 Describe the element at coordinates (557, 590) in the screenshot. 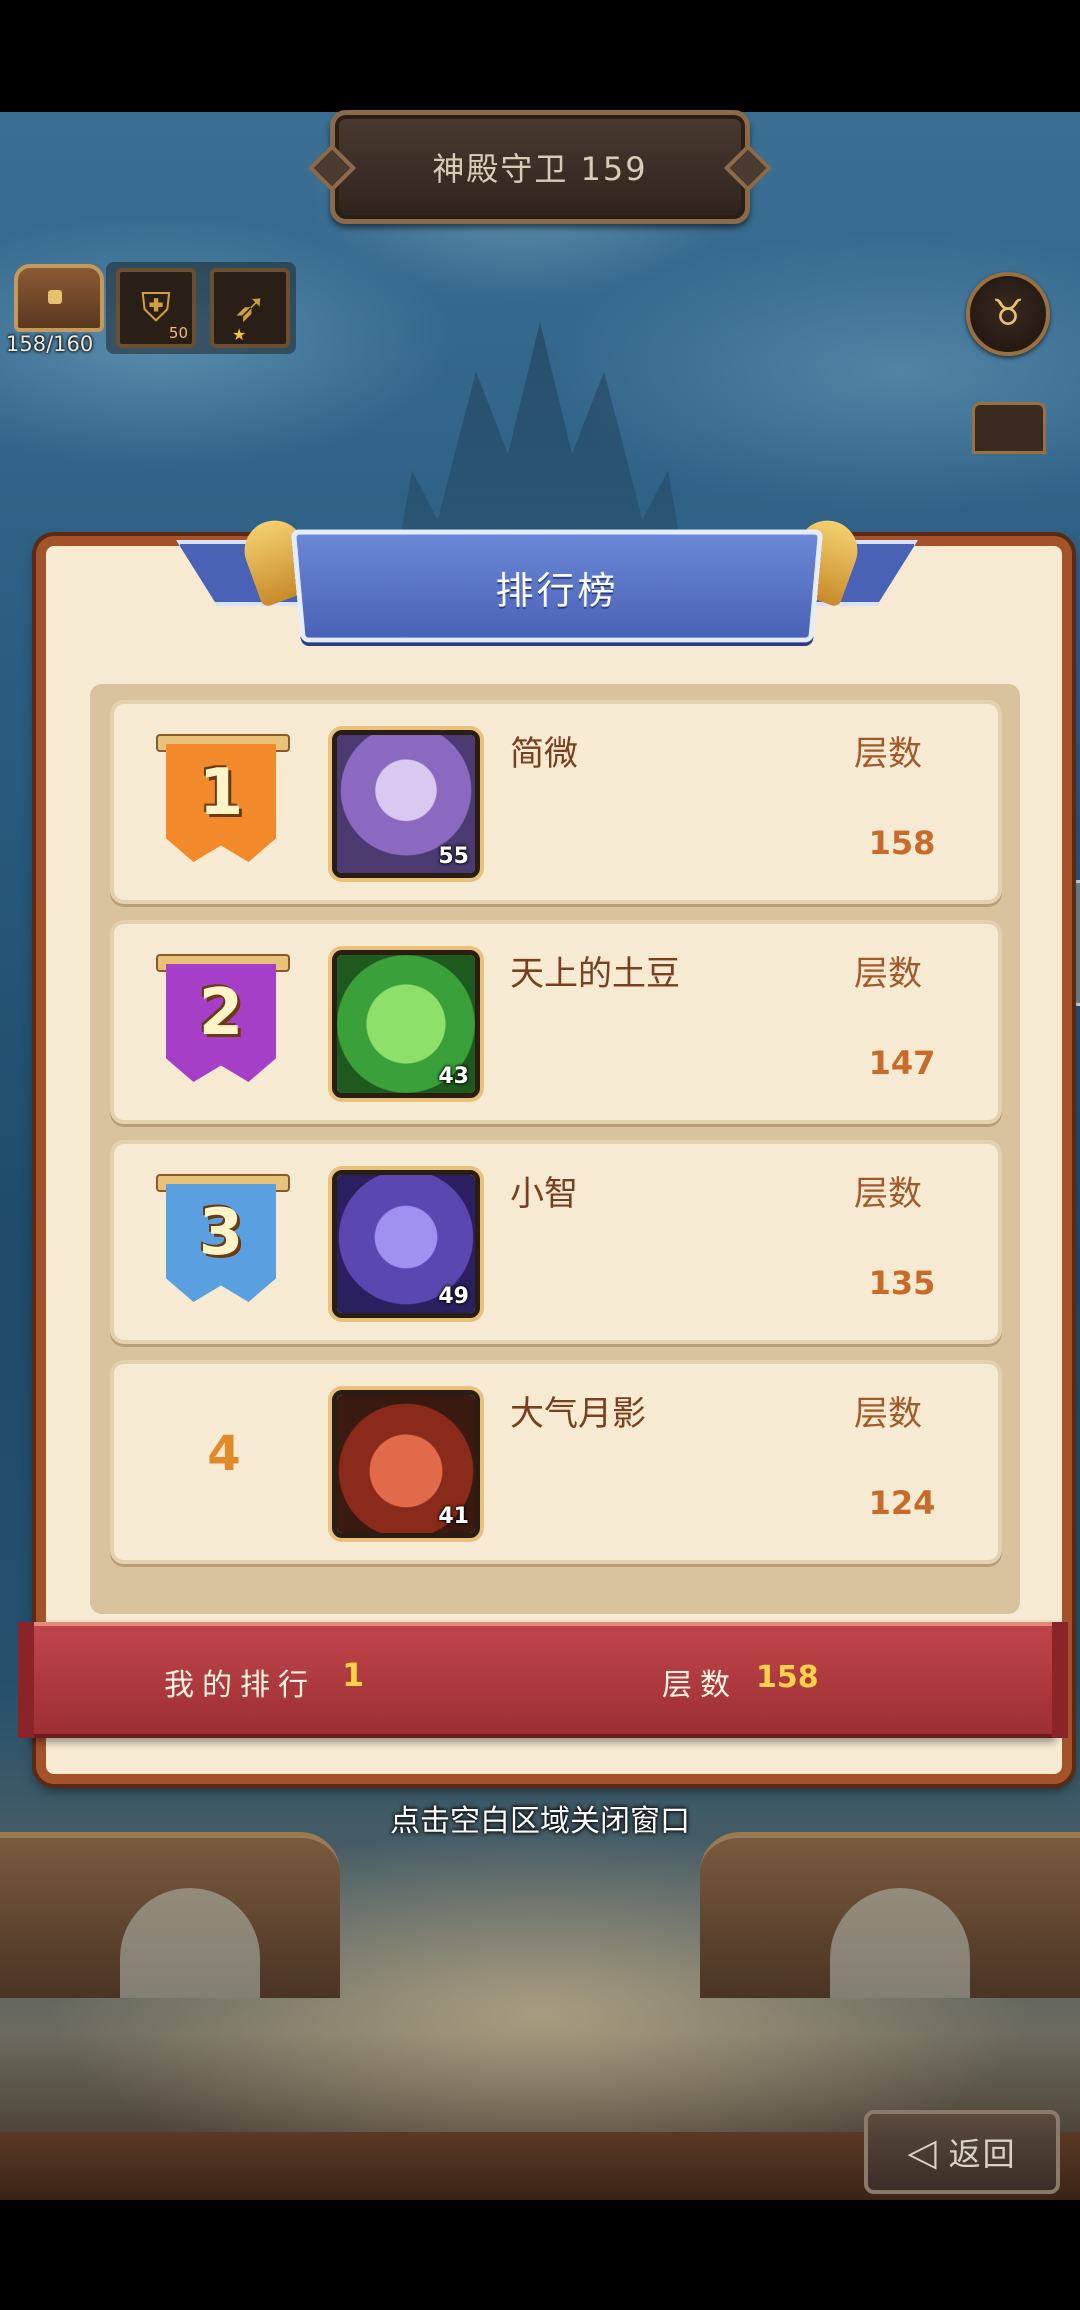

I see `leaderboard-title: 排行榜` at that location.